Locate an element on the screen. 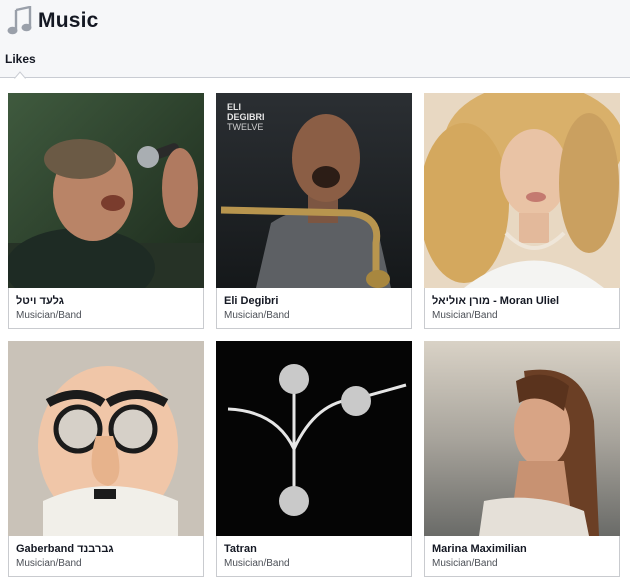  blonde-woman-portrait-photo is located at coordinates (522, 190).